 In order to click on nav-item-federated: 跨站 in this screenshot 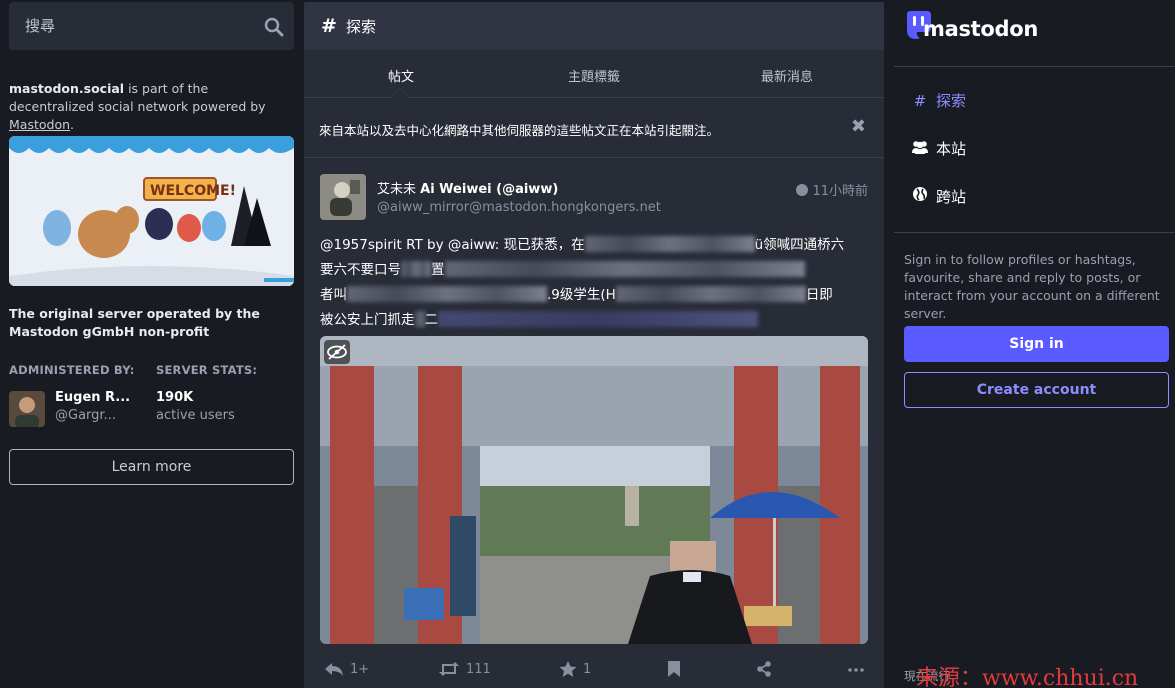, I will do `click(938, 196)`.